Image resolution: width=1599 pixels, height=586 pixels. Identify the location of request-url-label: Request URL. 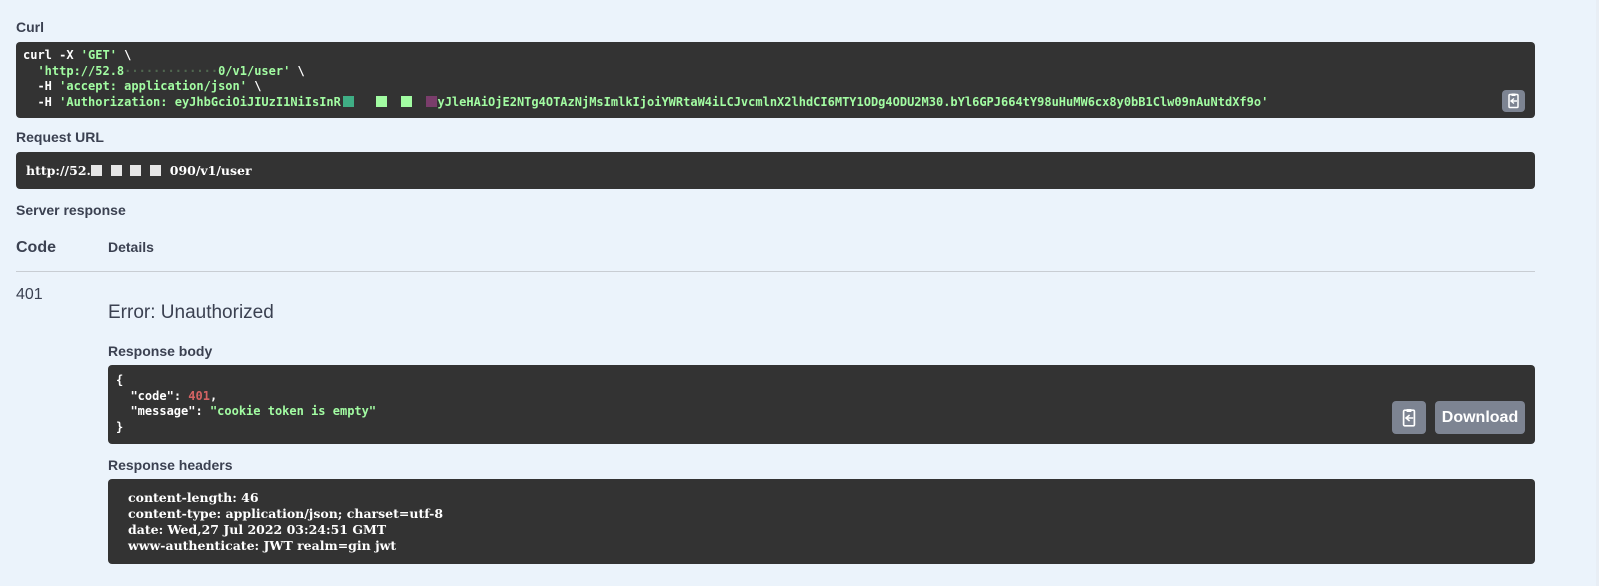
(60, 137).